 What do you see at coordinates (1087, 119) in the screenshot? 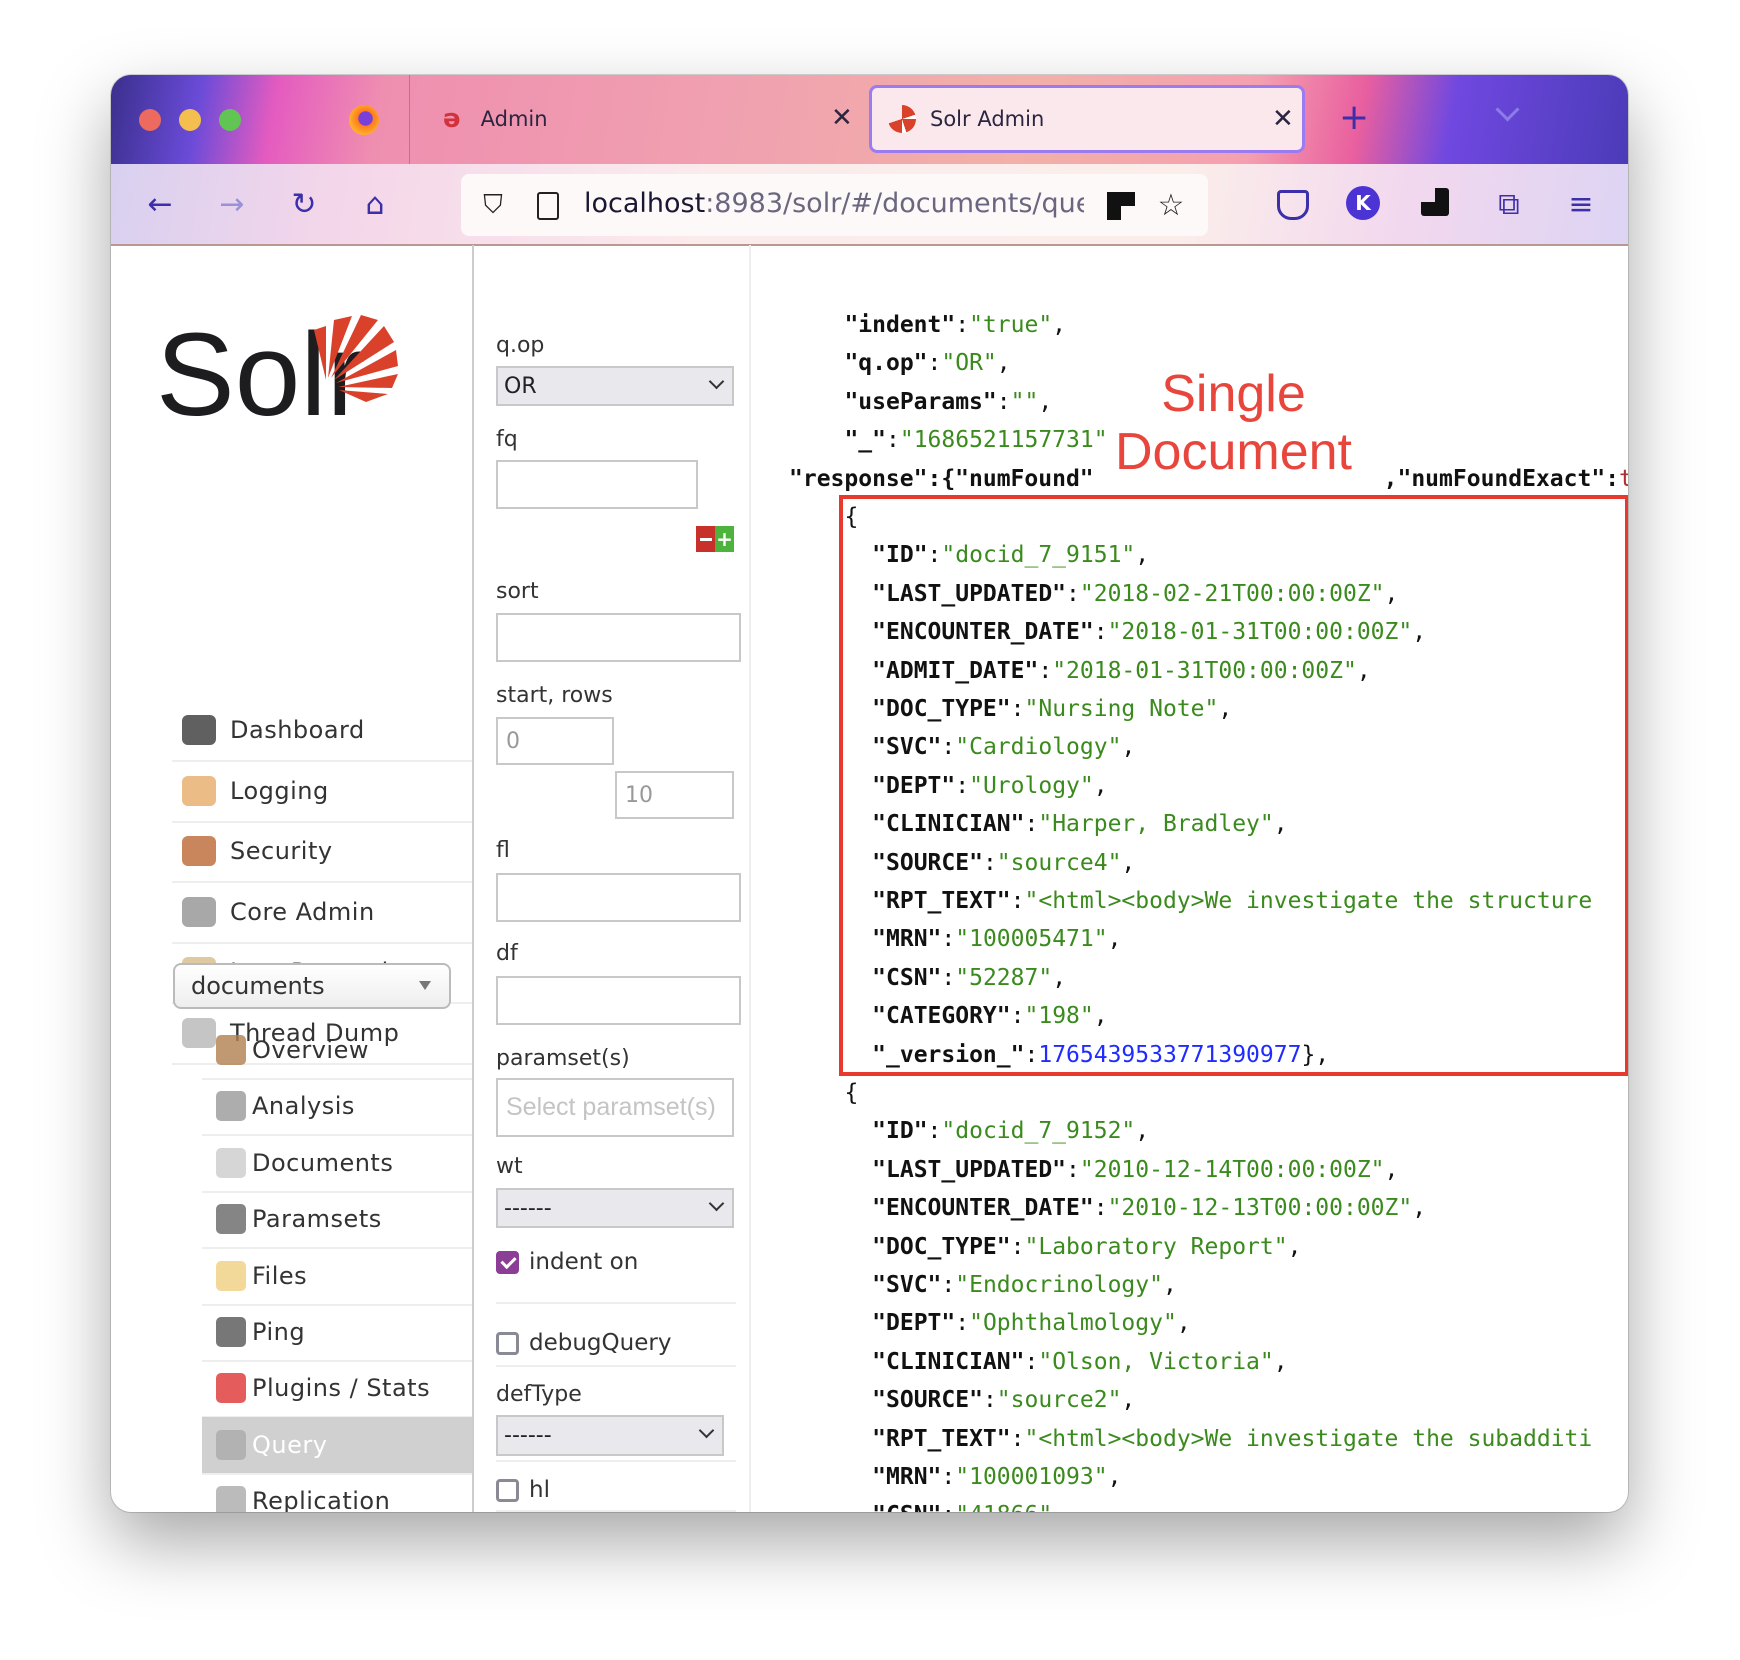
I see `tab-solr-admin: Solr Admin ✕` at bounding box center [1087, 119].